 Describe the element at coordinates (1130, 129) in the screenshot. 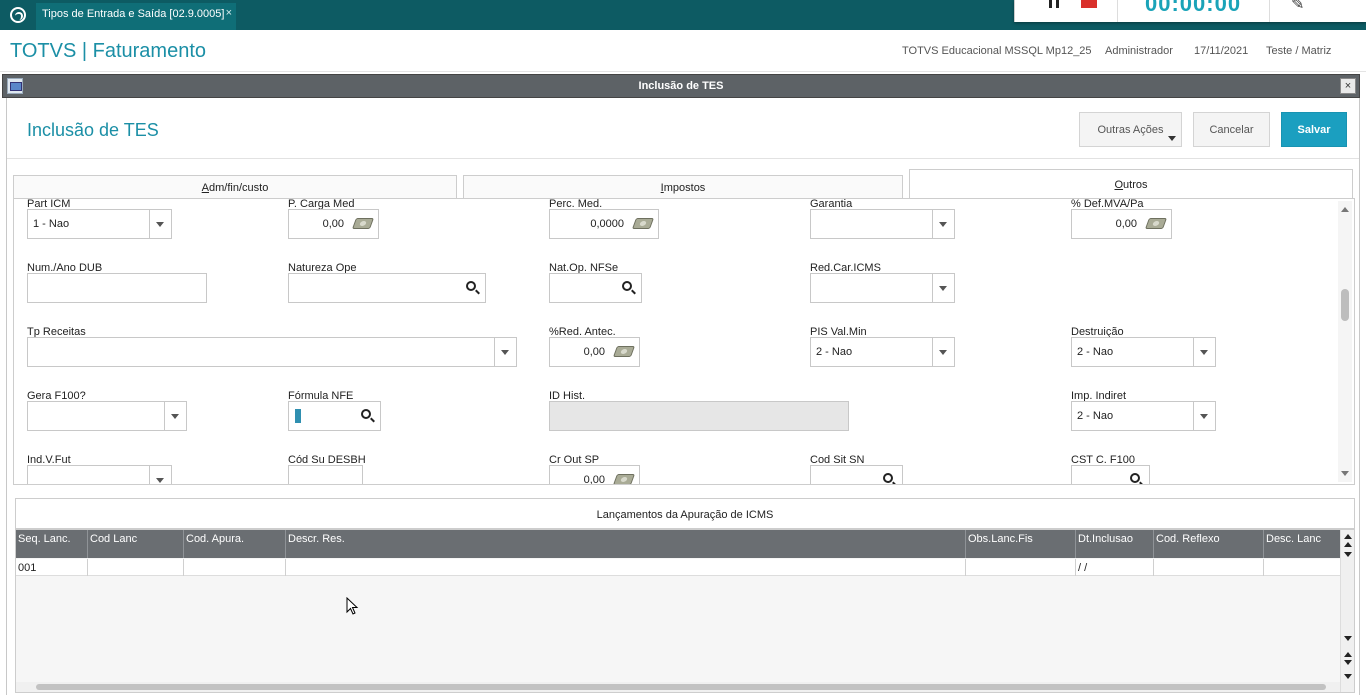

I see `other-actions-button: Outras Ações` at that location.